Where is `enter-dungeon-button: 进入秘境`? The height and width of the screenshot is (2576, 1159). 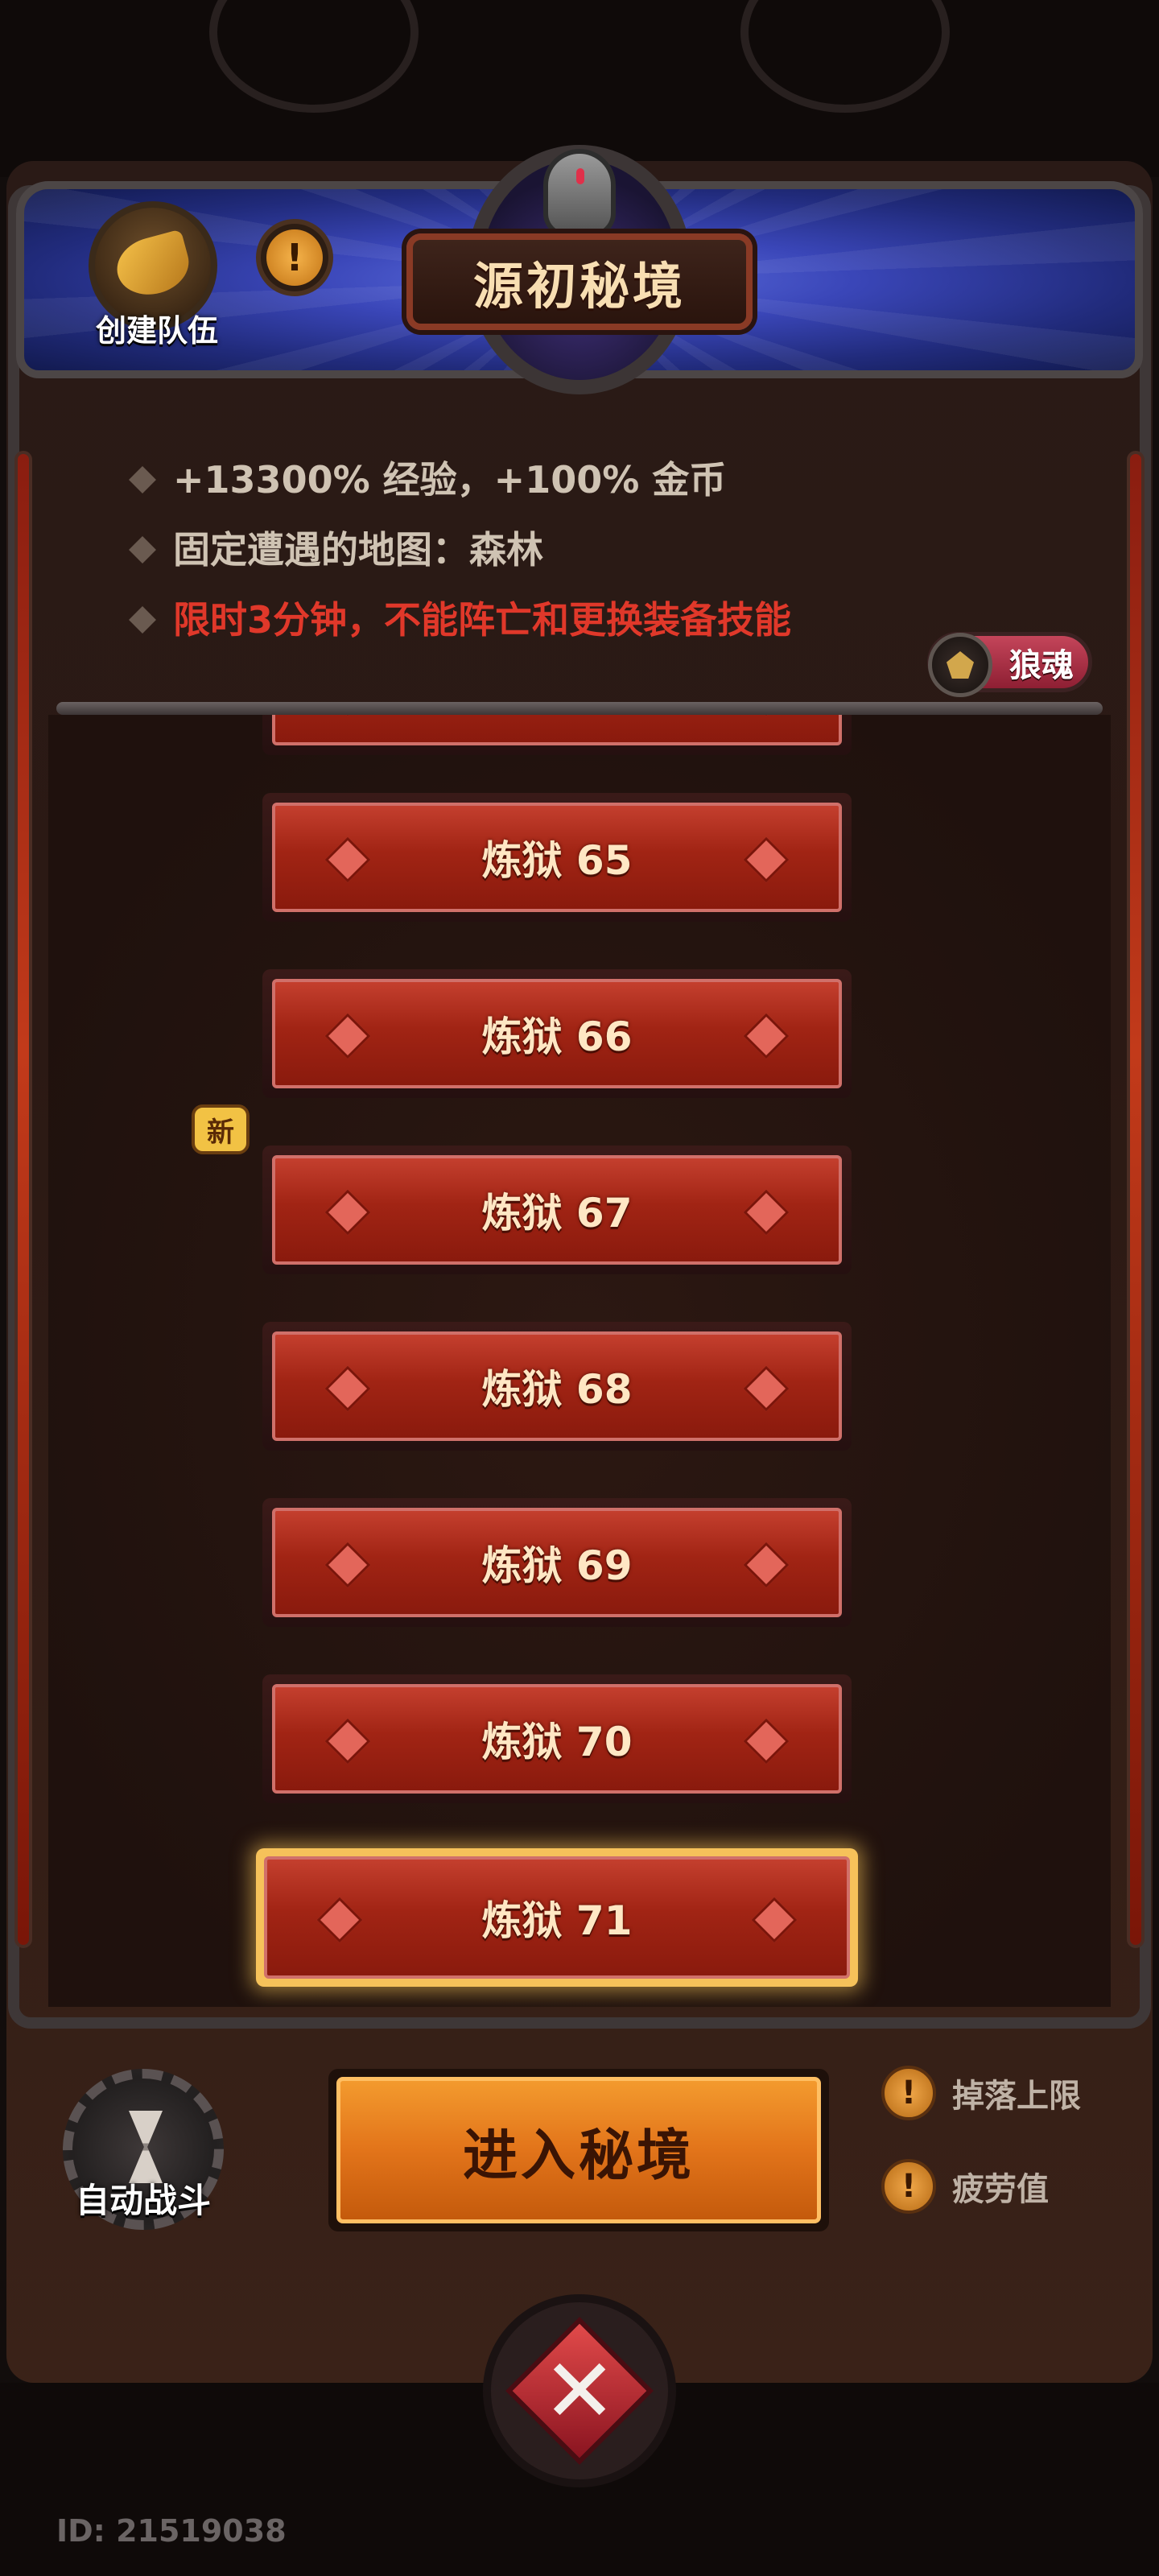
enter-dungeon-button: 进入秘境 is located at coordinates (578, 2150).